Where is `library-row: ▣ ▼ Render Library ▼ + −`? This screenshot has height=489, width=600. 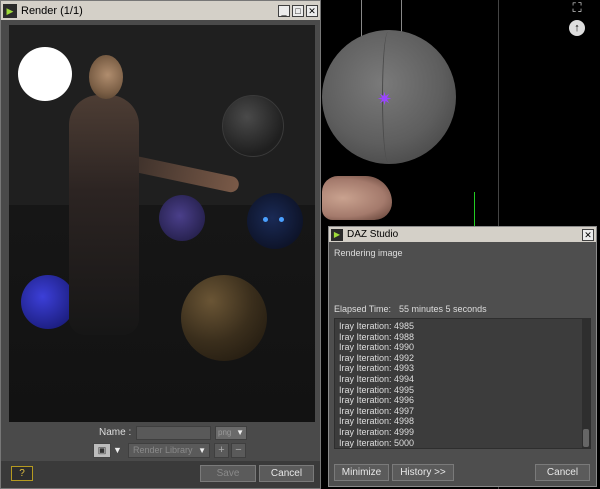 library-row: ▣ ▼ Render Library ▼ + − is located at coordinates (162, 451).